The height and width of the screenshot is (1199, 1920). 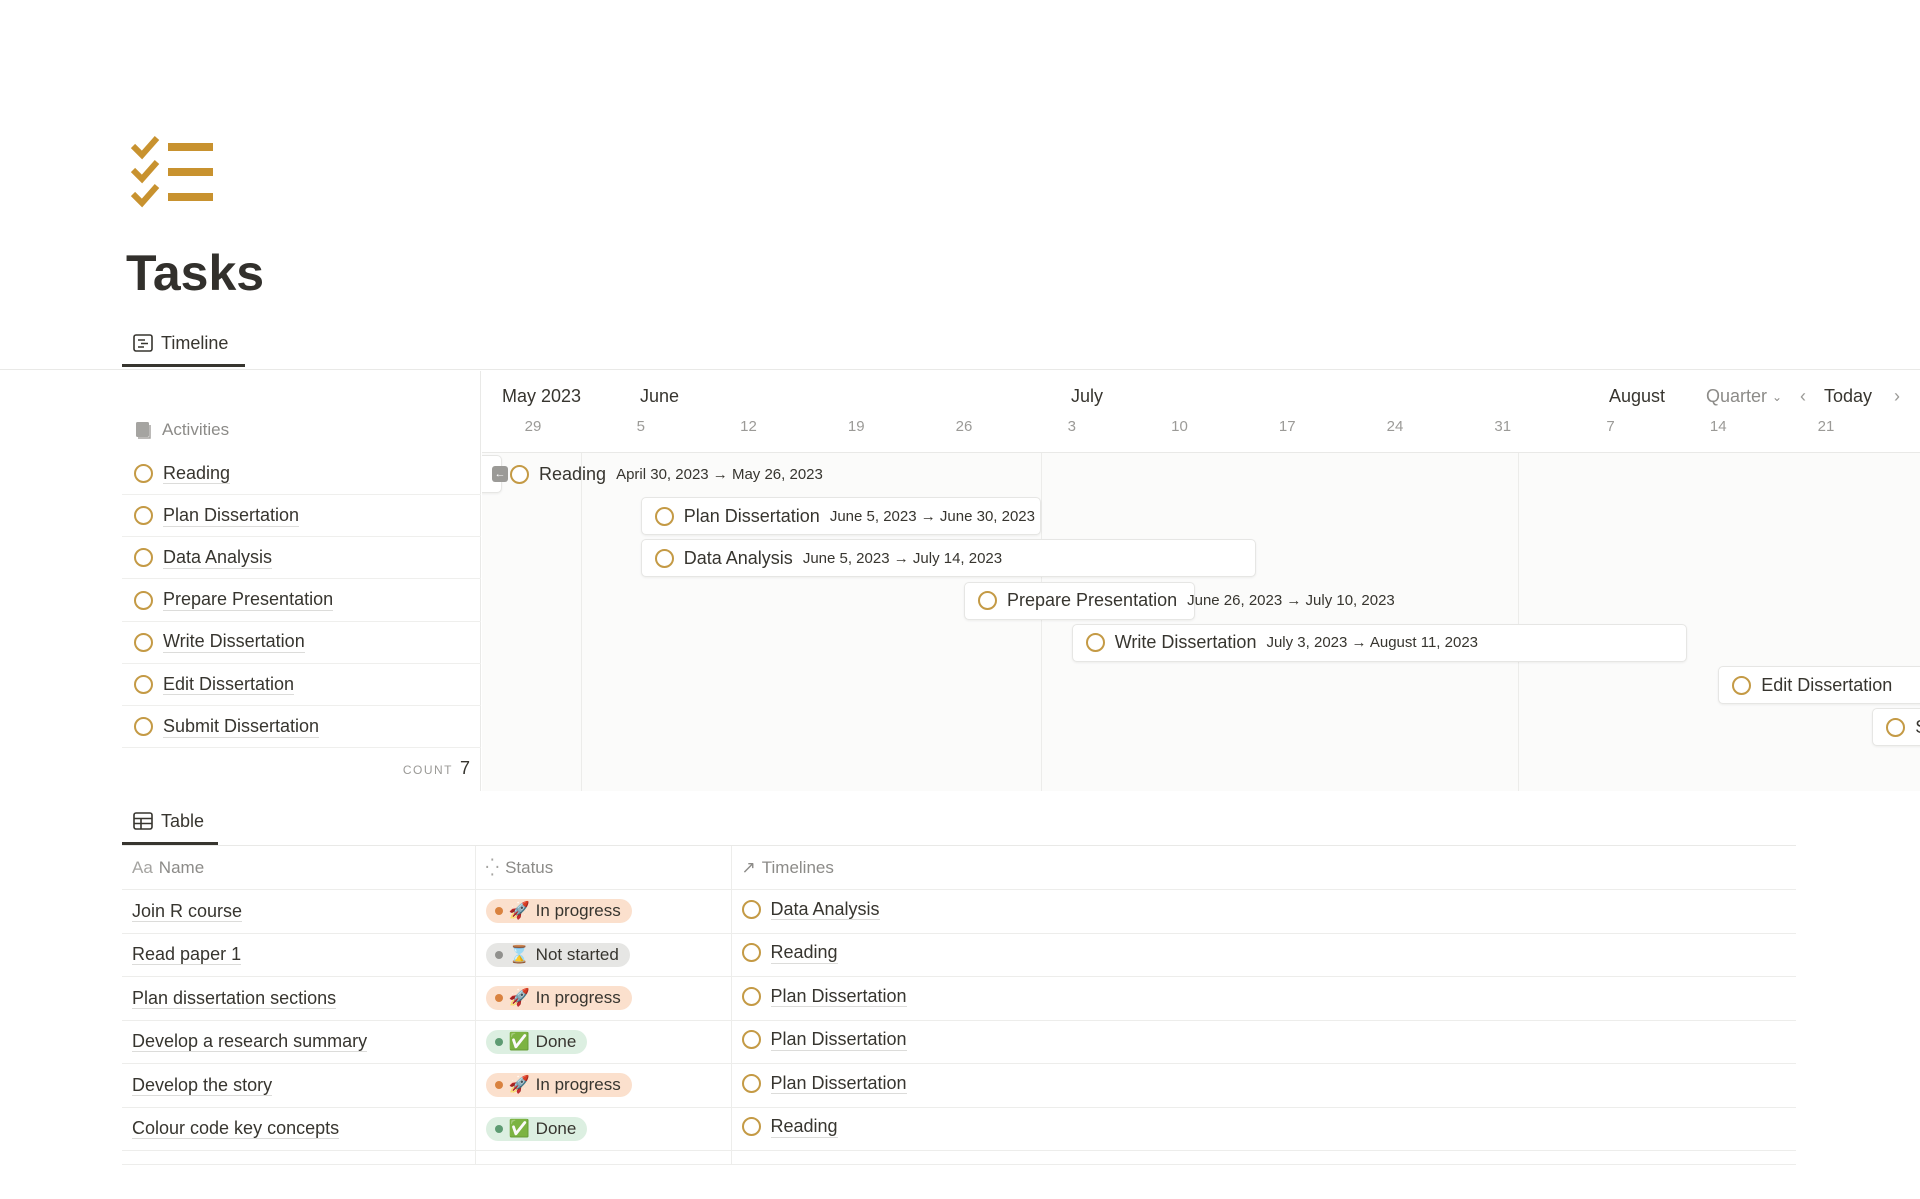 I want to click on name-cell: Plan dissertation sections, so click(x=298, y=998).